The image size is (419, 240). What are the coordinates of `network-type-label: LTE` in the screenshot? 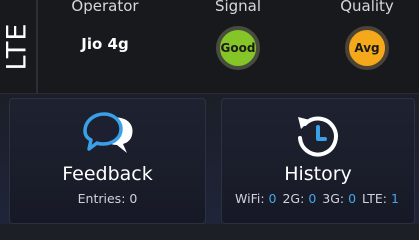 It's located at (17, 46).